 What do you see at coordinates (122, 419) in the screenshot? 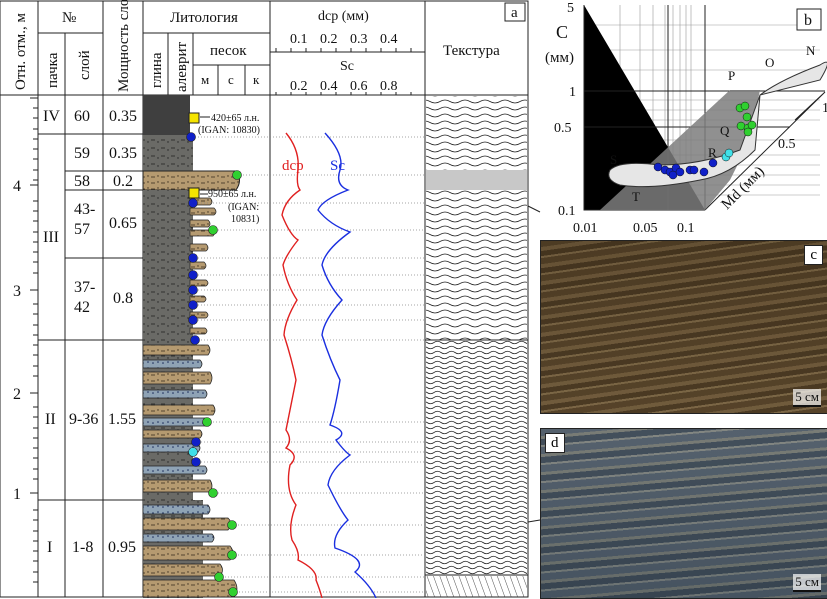
I see `thickness-9-36: 1.55` at bounding box center [122, 419].